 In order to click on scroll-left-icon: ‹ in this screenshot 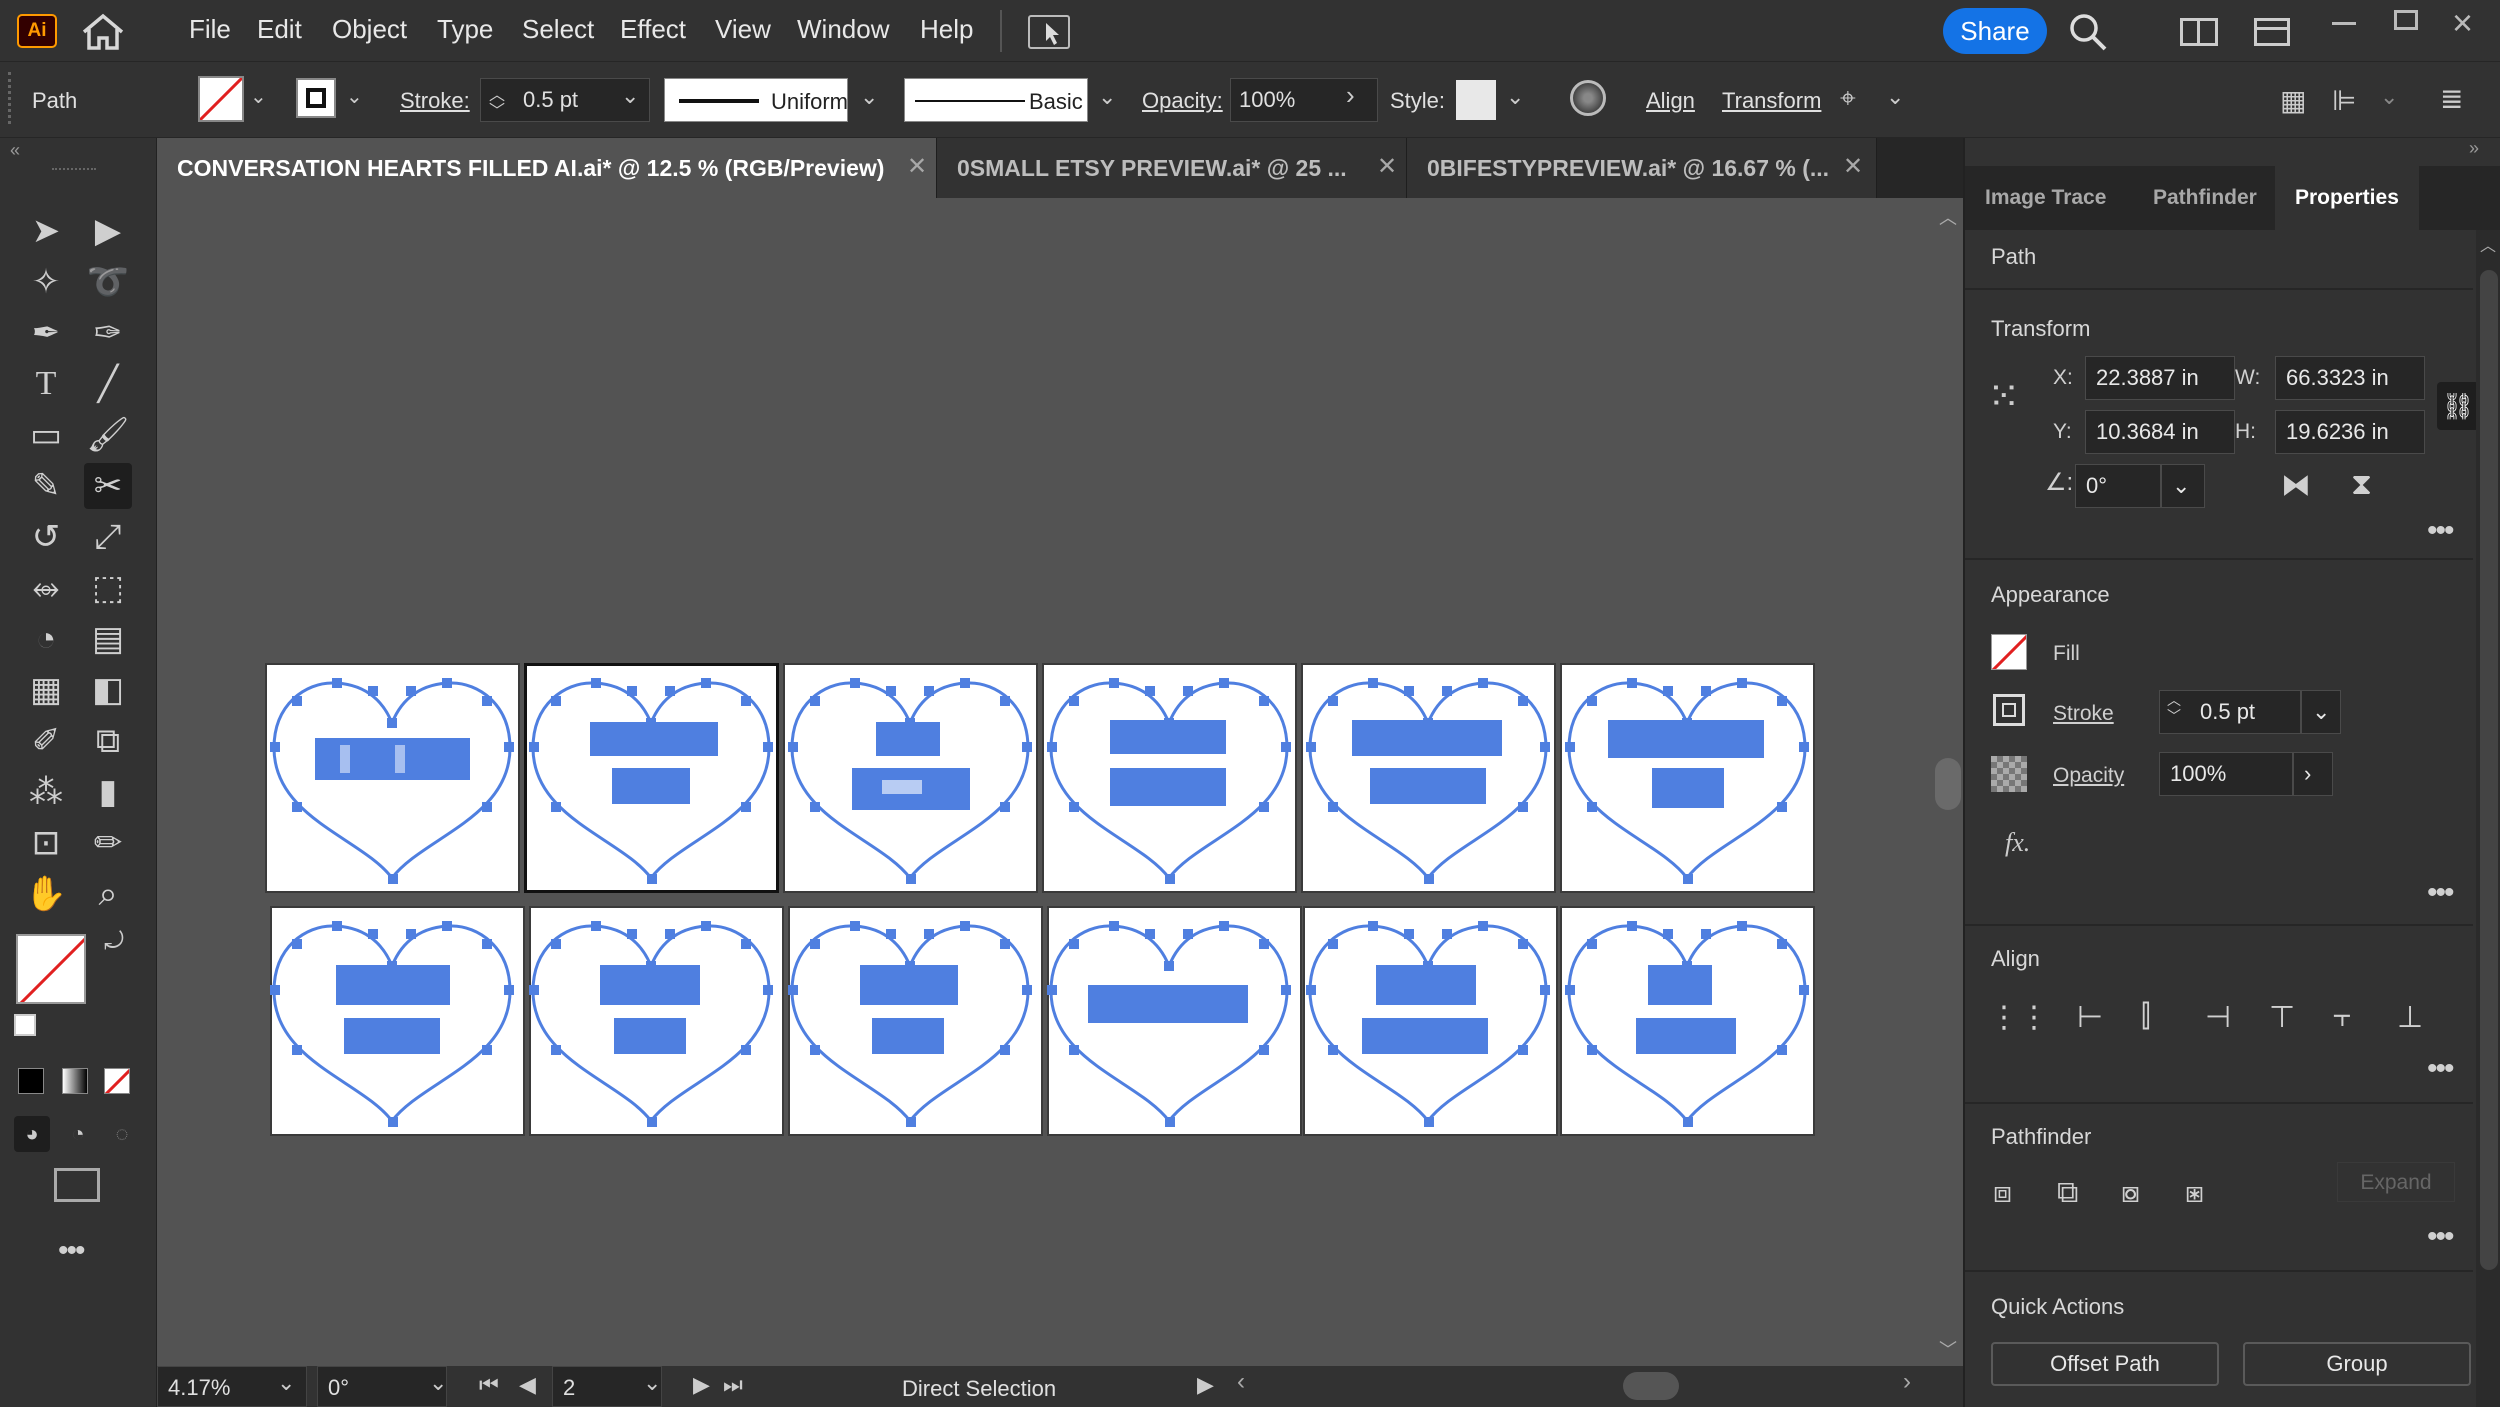, I will do `click(1241, 1382)`.